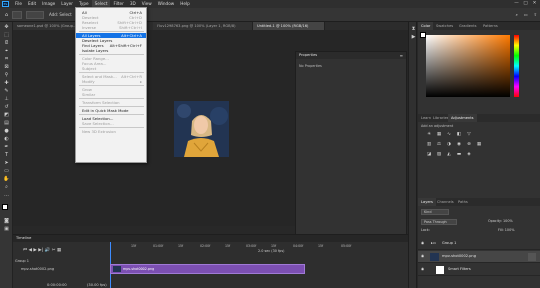 The image size is (540, 288). Describe the element at coordinates (439, 222) in the screenshot. I see `blend-mode-select: Pass Through` at that location.